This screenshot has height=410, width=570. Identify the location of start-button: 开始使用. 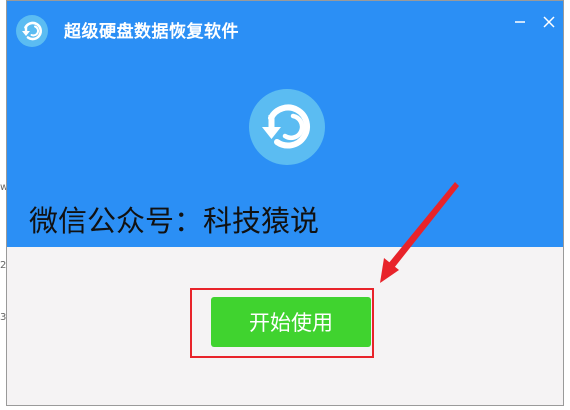
(291, 322).